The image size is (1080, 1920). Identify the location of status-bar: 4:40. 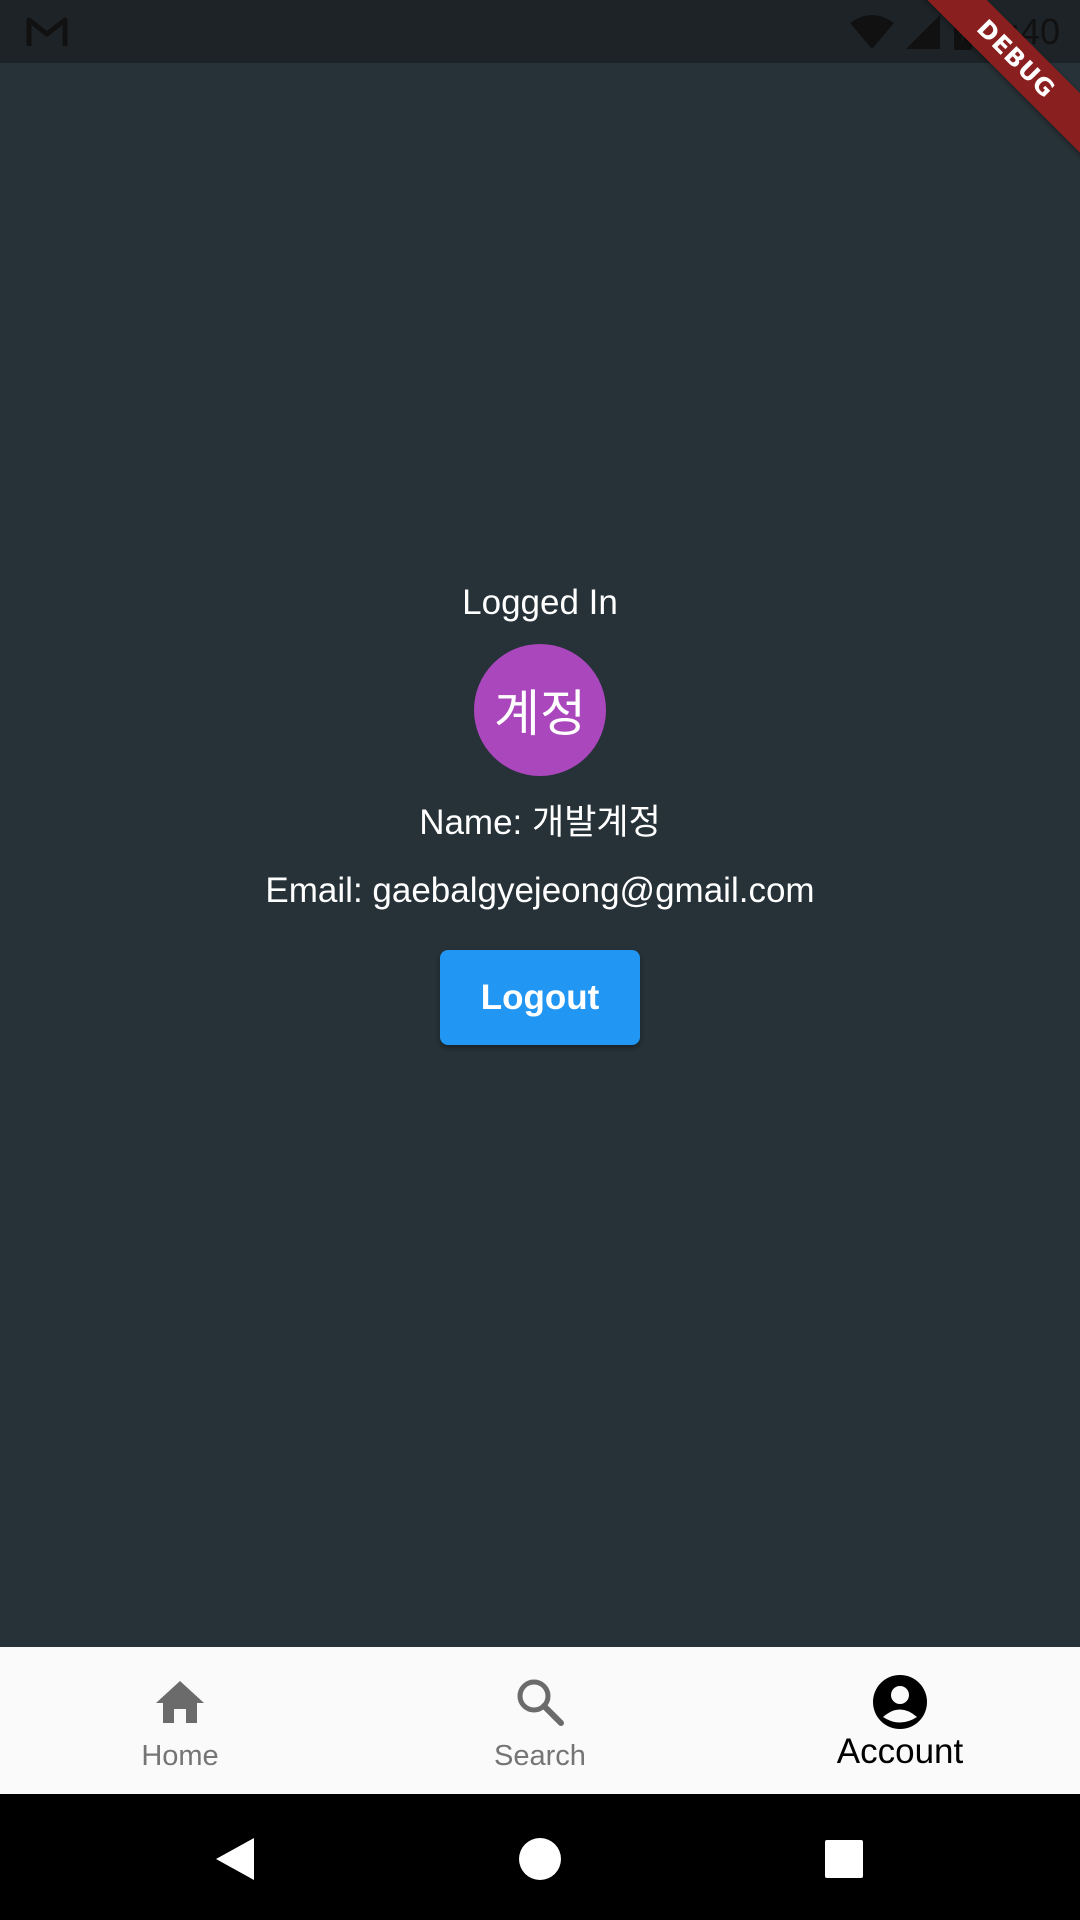
(540, 31).